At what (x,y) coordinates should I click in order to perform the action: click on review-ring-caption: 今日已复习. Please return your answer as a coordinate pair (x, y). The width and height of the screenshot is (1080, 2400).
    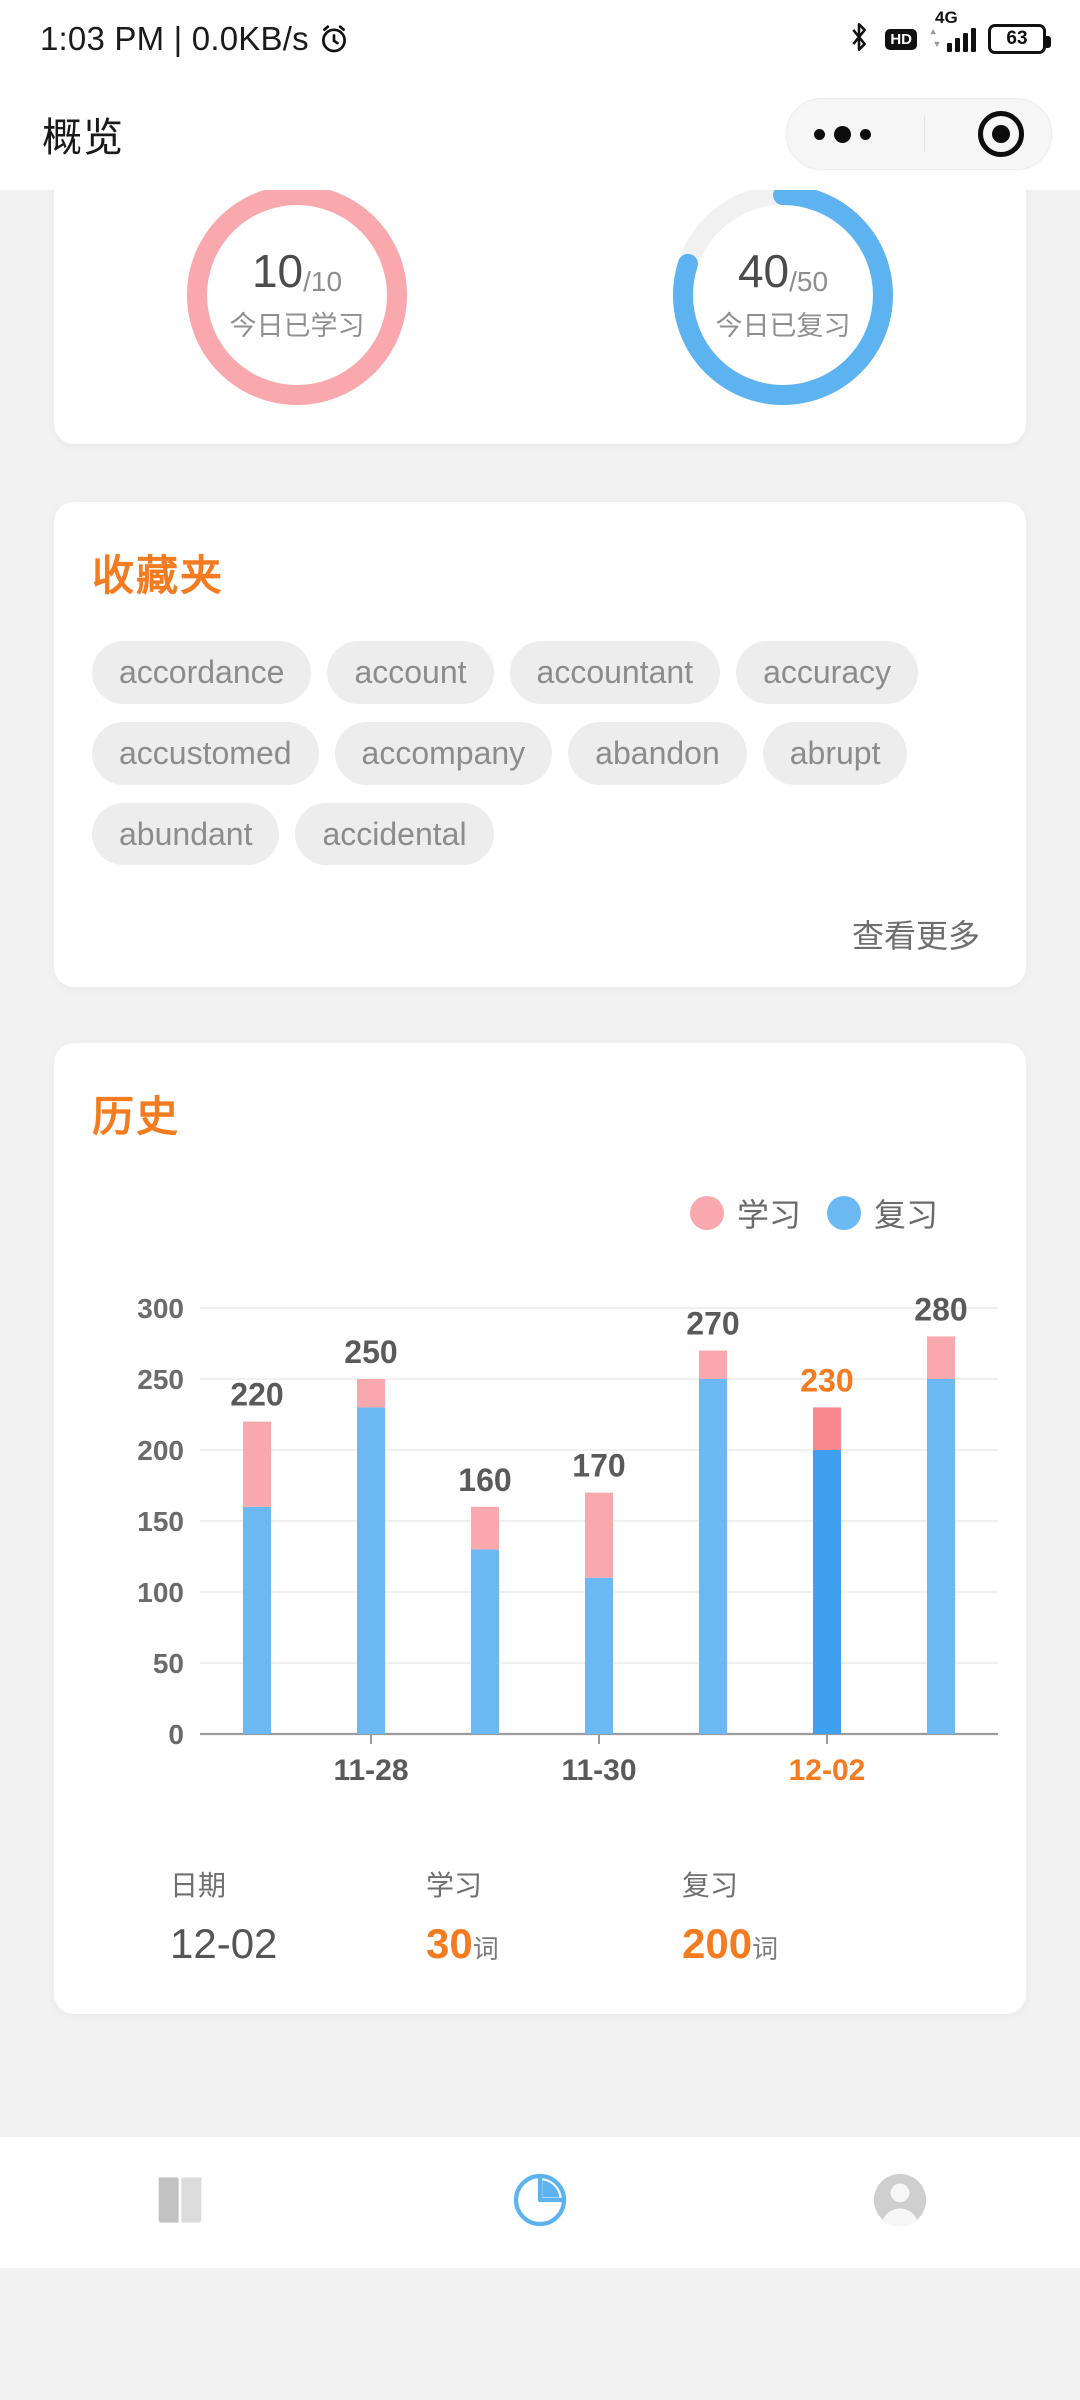
    Looking at the image, I should click on (783, 325).